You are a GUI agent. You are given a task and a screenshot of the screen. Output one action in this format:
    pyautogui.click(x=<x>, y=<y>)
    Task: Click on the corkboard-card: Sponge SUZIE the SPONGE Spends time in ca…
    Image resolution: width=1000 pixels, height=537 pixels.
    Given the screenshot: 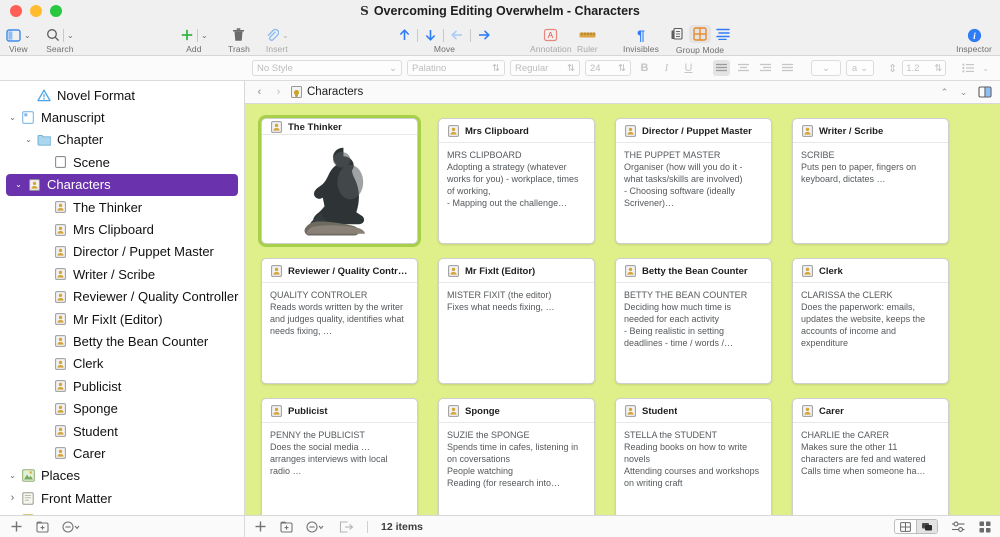 What is the action you would take?
    pyautogui.click(x=516, y=456)
    